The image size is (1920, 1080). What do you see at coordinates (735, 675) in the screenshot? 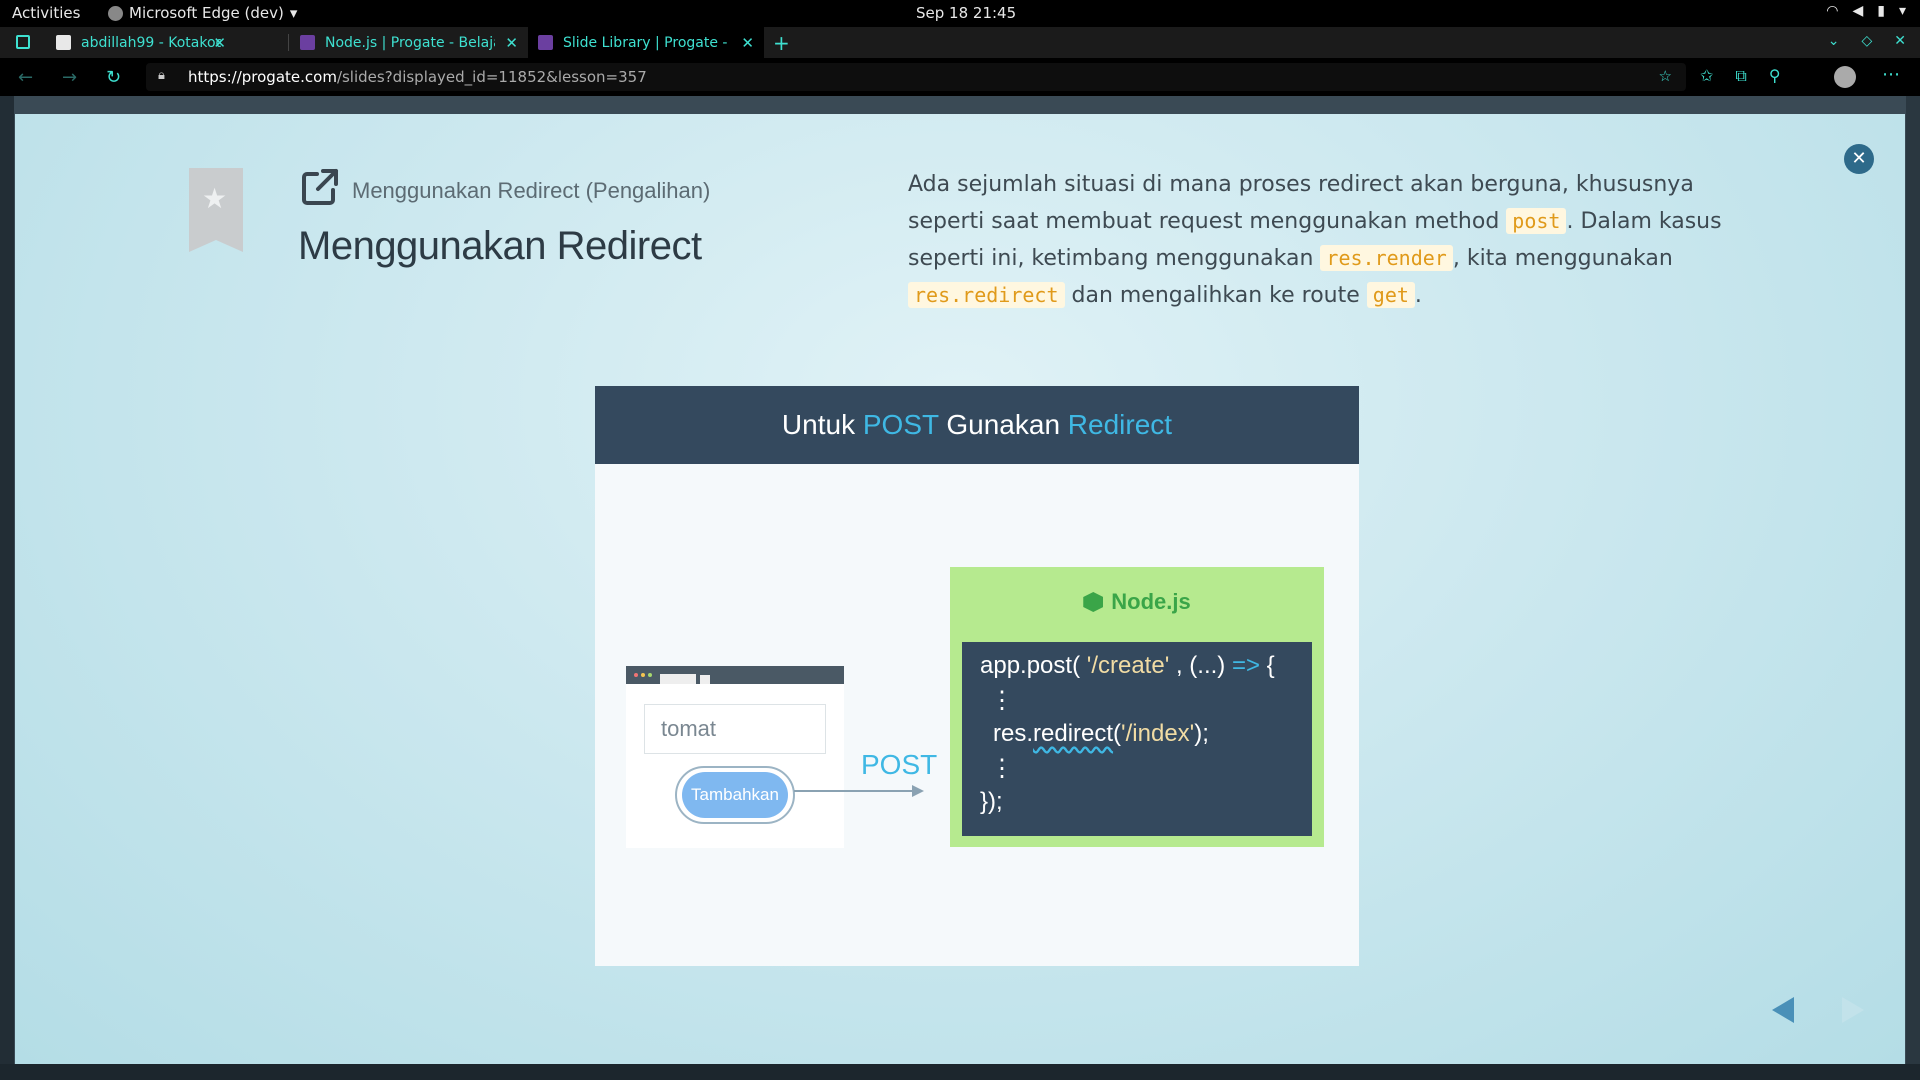
I see `mini-browser-bar` at bounding box center [735, 675].